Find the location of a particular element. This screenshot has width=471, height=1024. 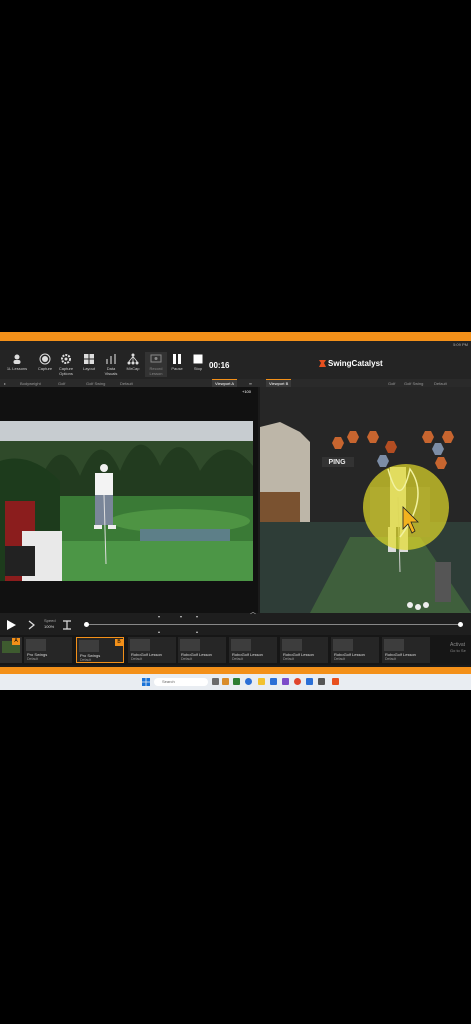

store-icon is located at coordinates (273, 681).